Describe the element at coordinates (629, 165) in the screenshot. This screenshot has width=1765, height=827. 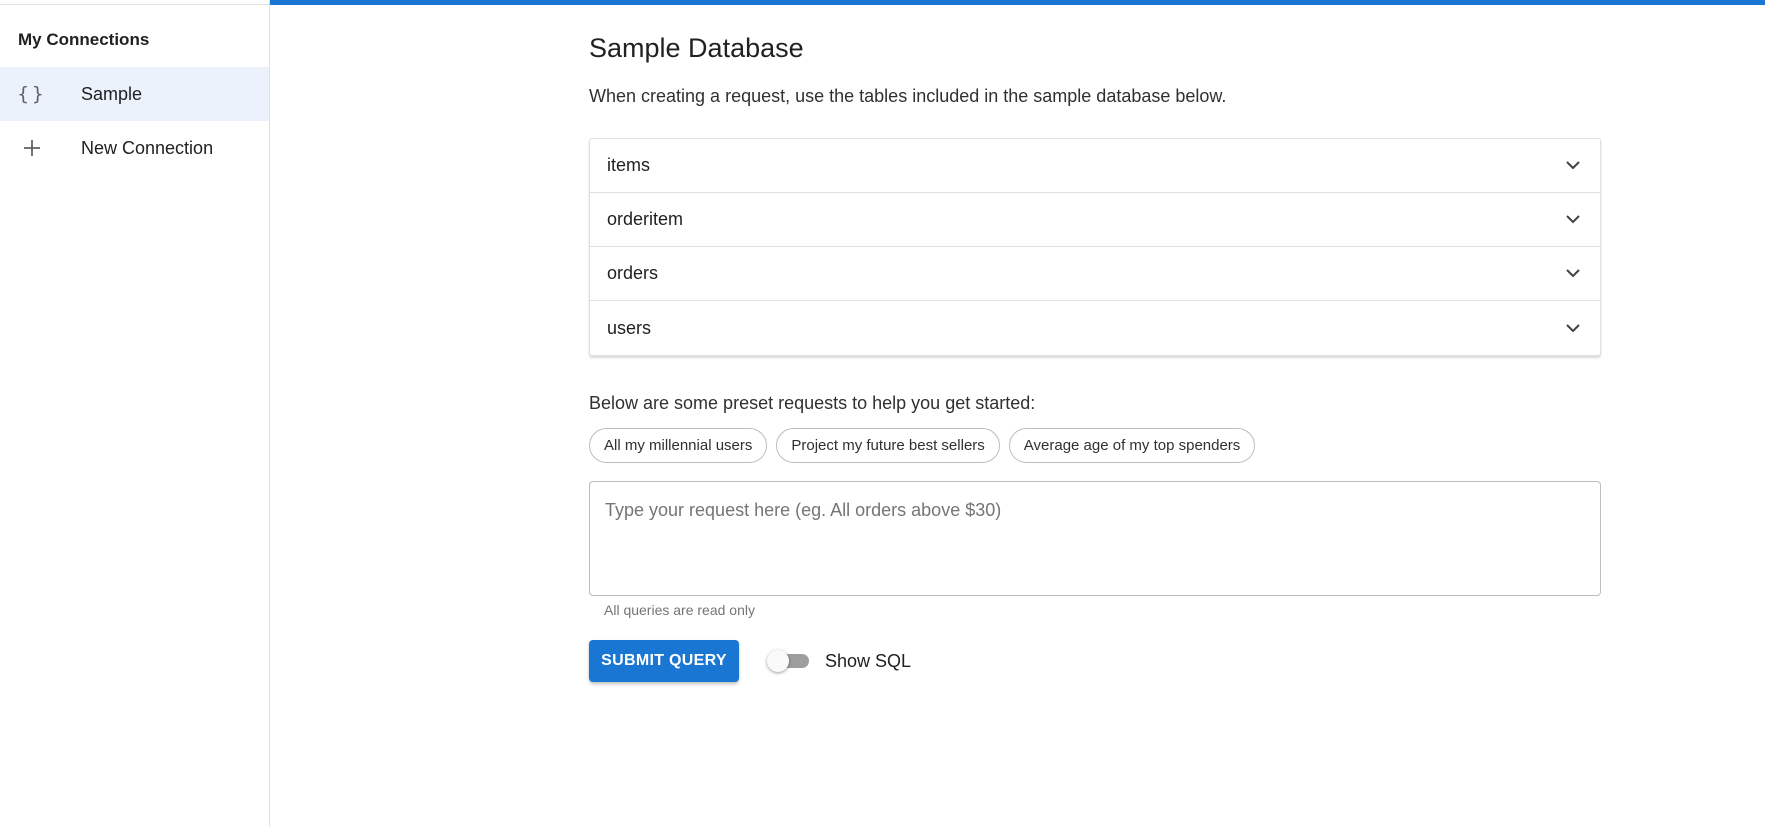
I see `accordion-label: items` at that location.